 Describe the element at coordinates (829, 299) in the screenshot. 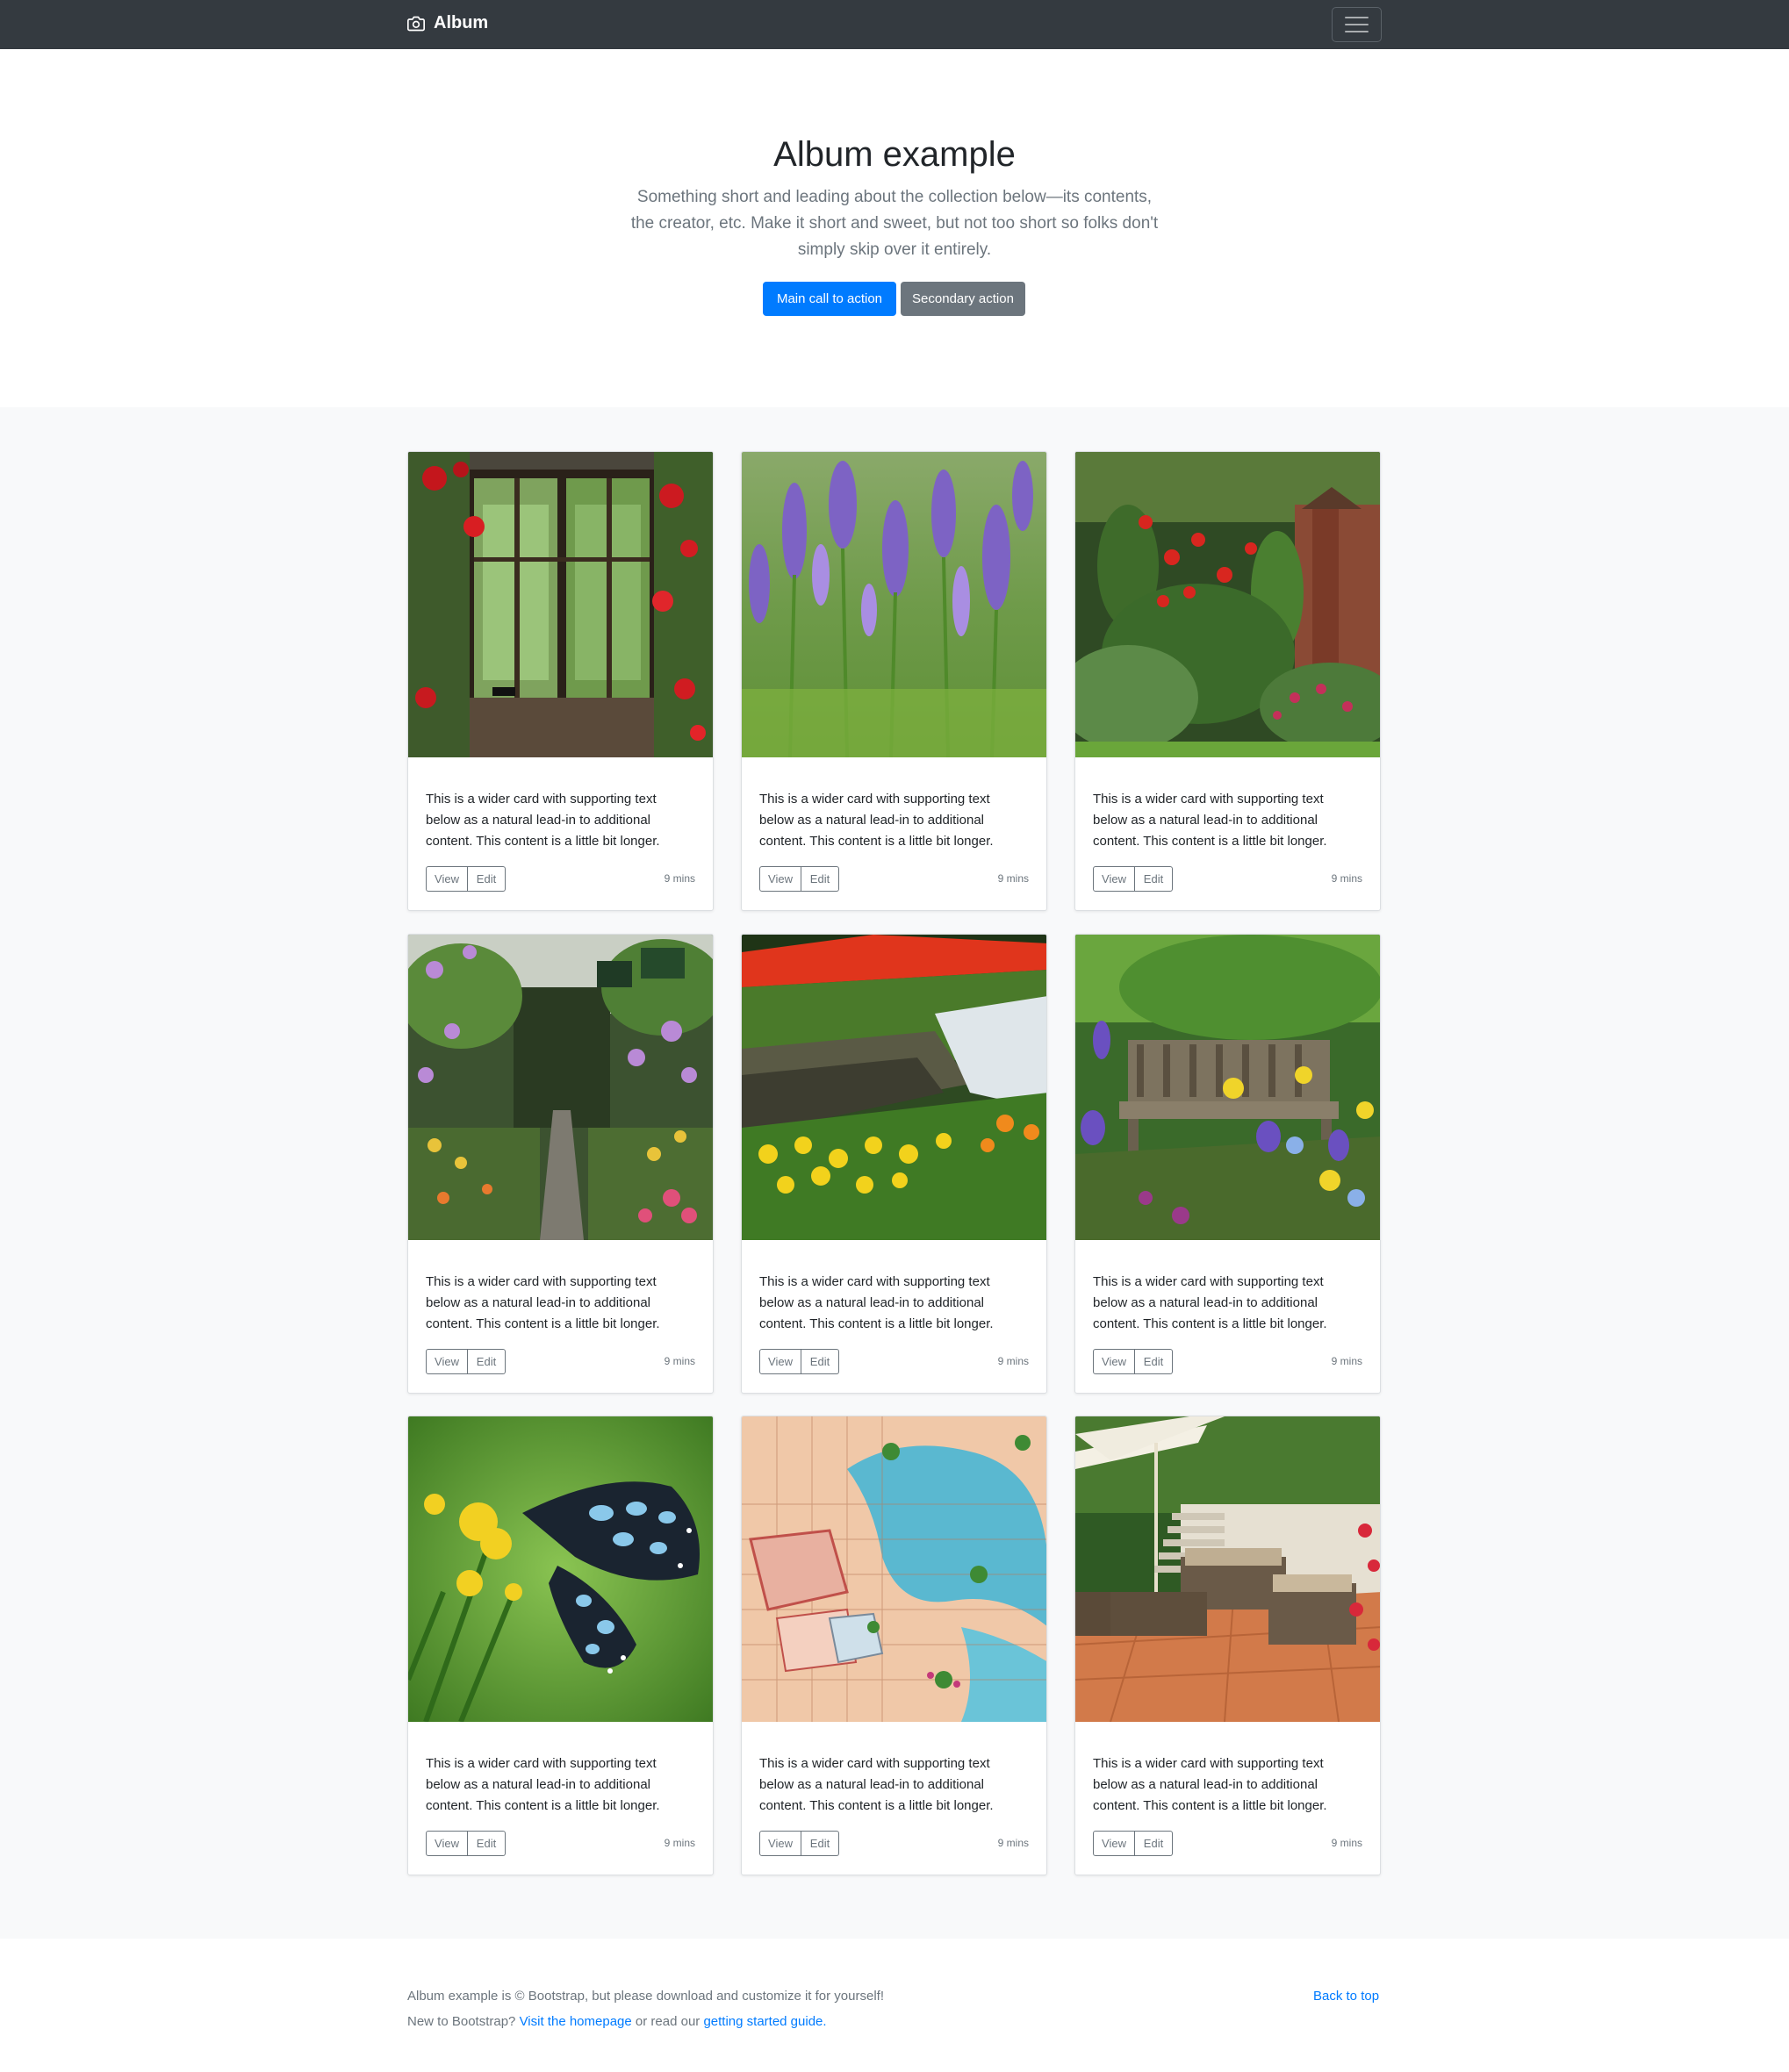

I see `main-call-to-action-button: Main call to action` at that location.